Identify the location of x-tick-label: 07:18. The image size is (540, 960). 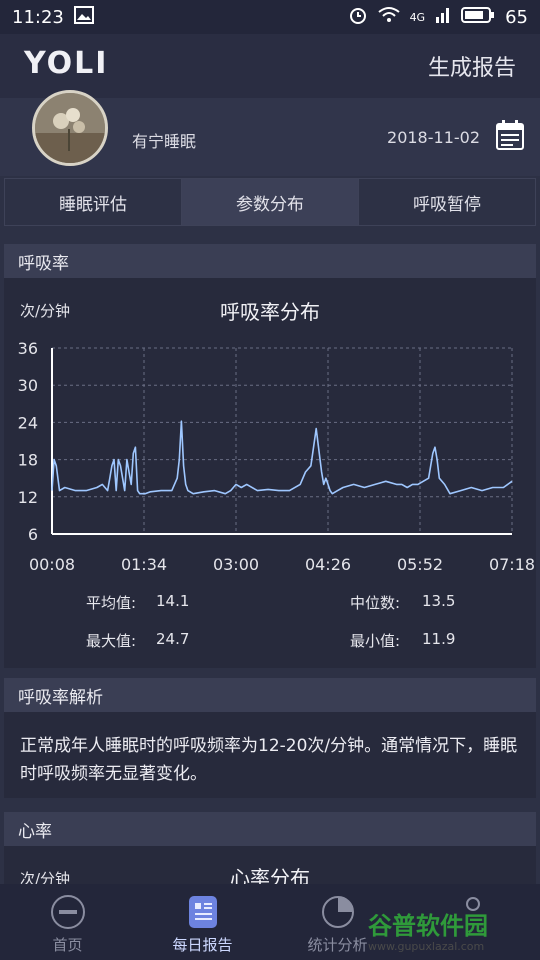
(512, 564).